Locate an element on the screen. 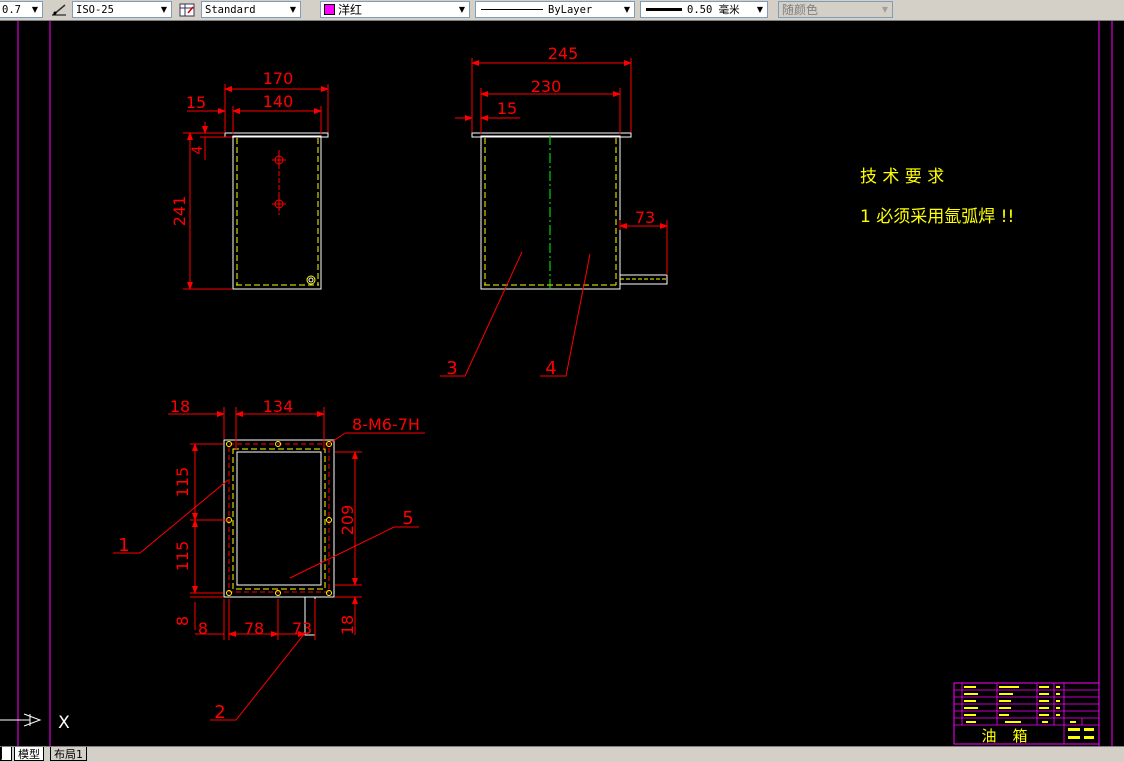 The height and width of the screenshot is (762, 1124). front-body is located at coordinates (277, 212).